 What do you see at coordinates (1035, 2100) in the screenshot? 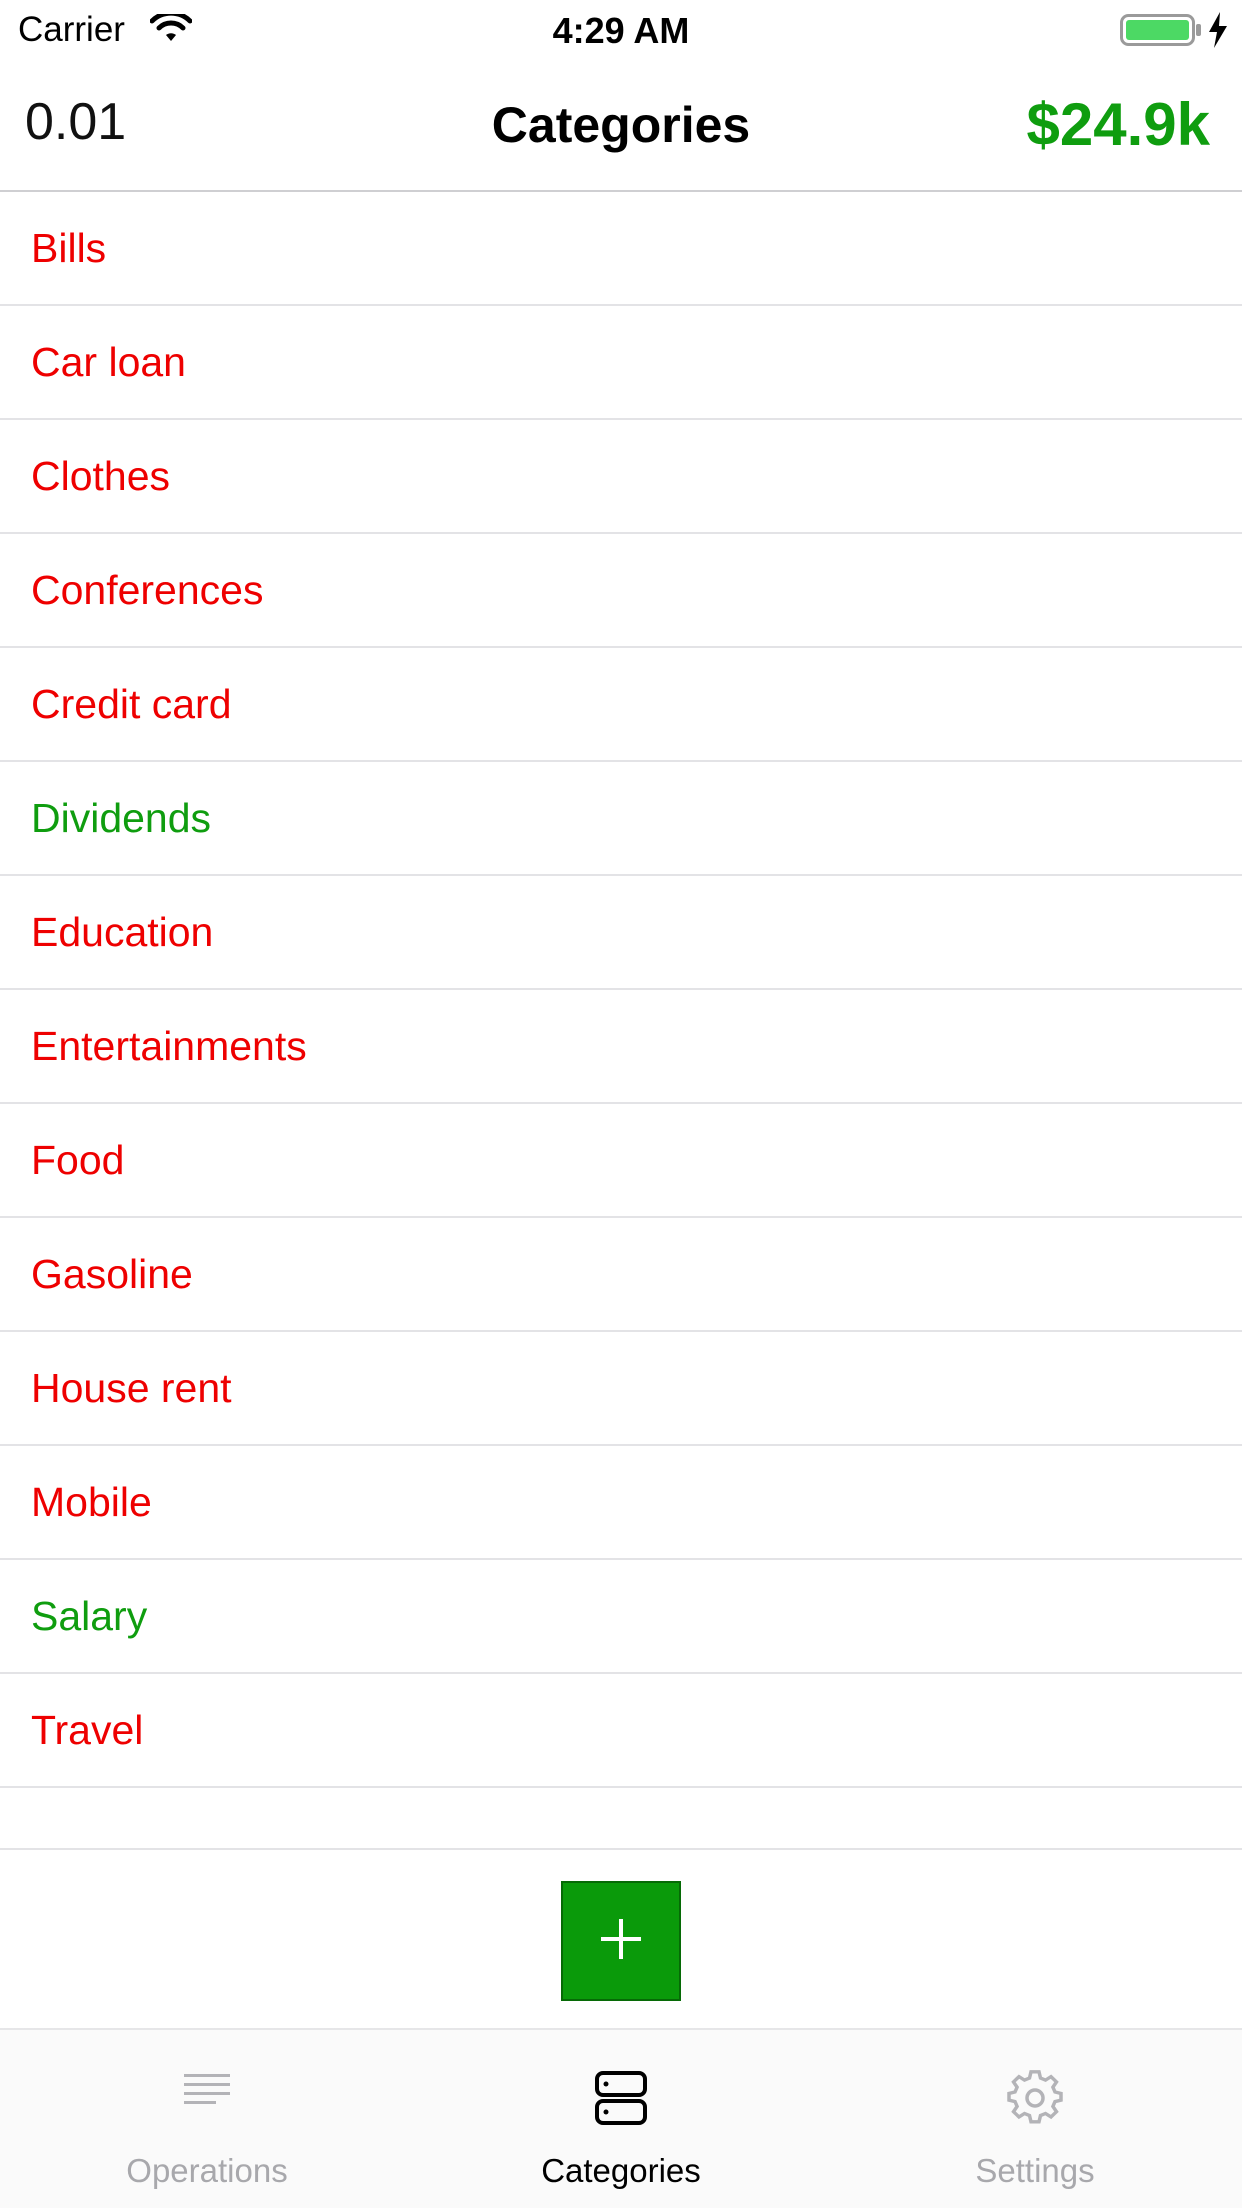
I see `gear-icon` at bounding box center [1035, 2100].